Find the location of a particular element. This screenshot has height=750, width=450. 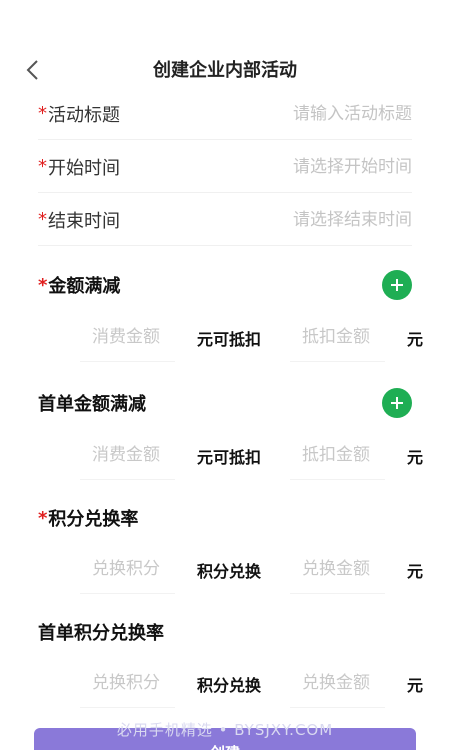

first-order-amount-reduction-title: 首单金额满减 is located at coordinates (92, 404).